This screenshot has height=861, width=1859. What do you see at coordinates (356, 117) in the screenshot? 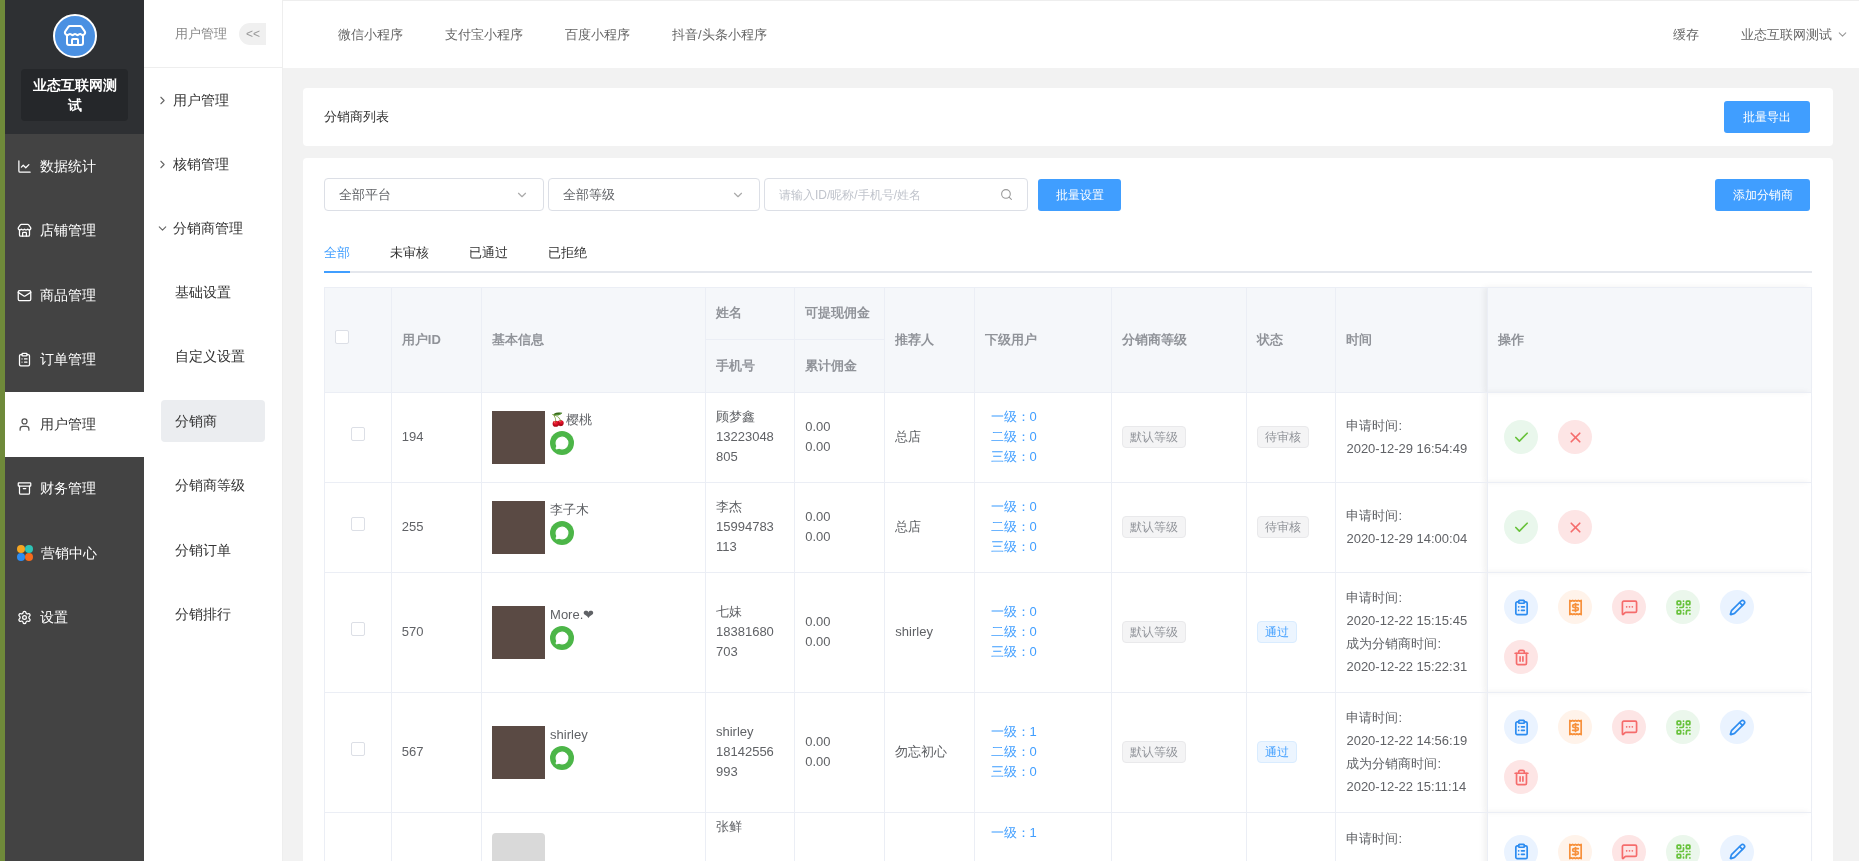
I see `page-title: 分销商列表` at bounding box center [356, 117].